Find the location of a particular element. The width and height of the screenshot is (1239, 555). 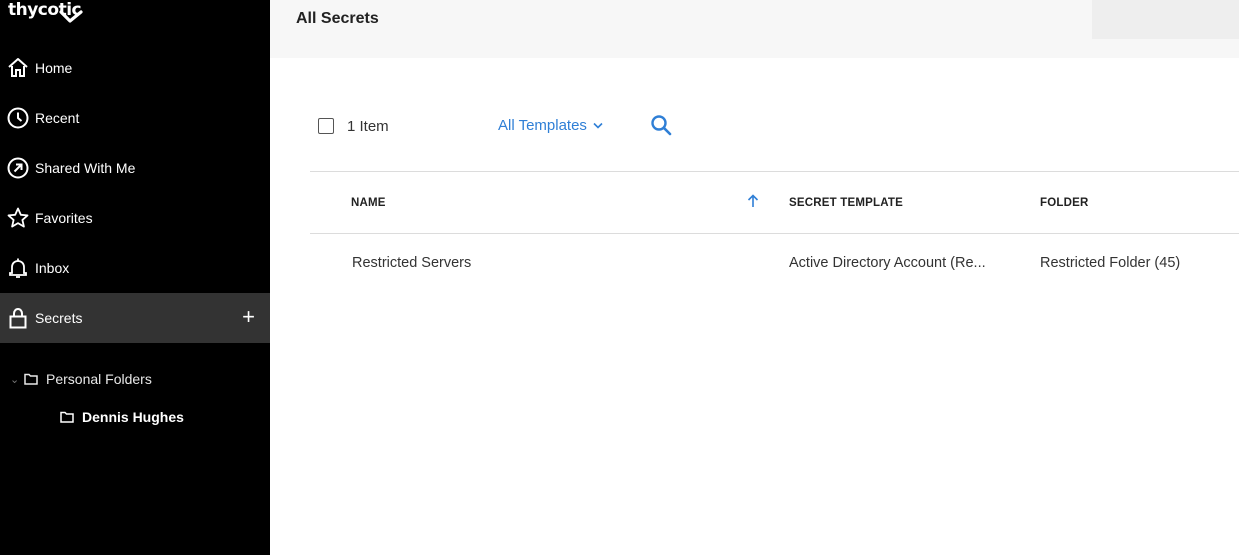

add-secret-button: + is located at coordinates (248, 317).